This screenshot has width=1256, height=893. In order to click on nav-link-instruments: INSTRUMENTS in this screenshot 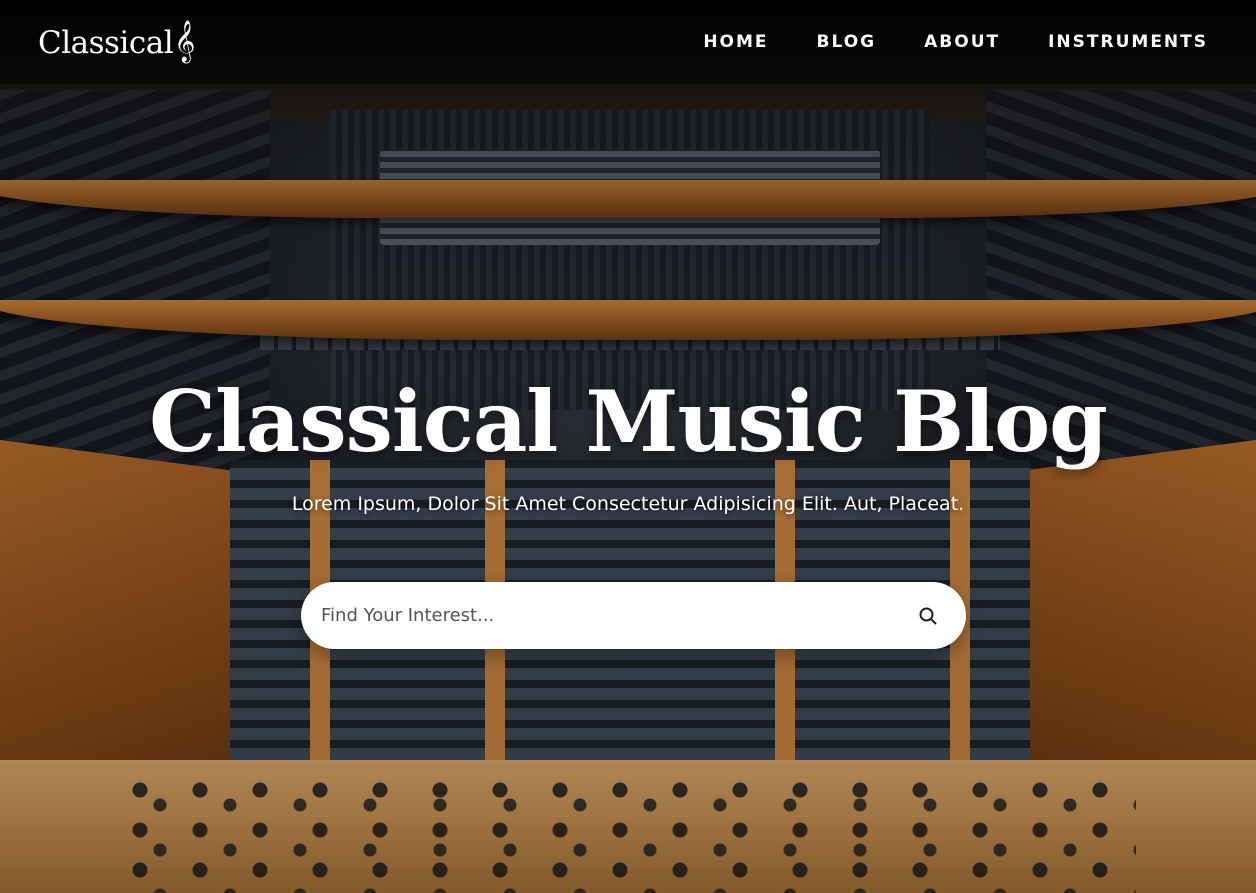, I will do `click(1128, 42)`.